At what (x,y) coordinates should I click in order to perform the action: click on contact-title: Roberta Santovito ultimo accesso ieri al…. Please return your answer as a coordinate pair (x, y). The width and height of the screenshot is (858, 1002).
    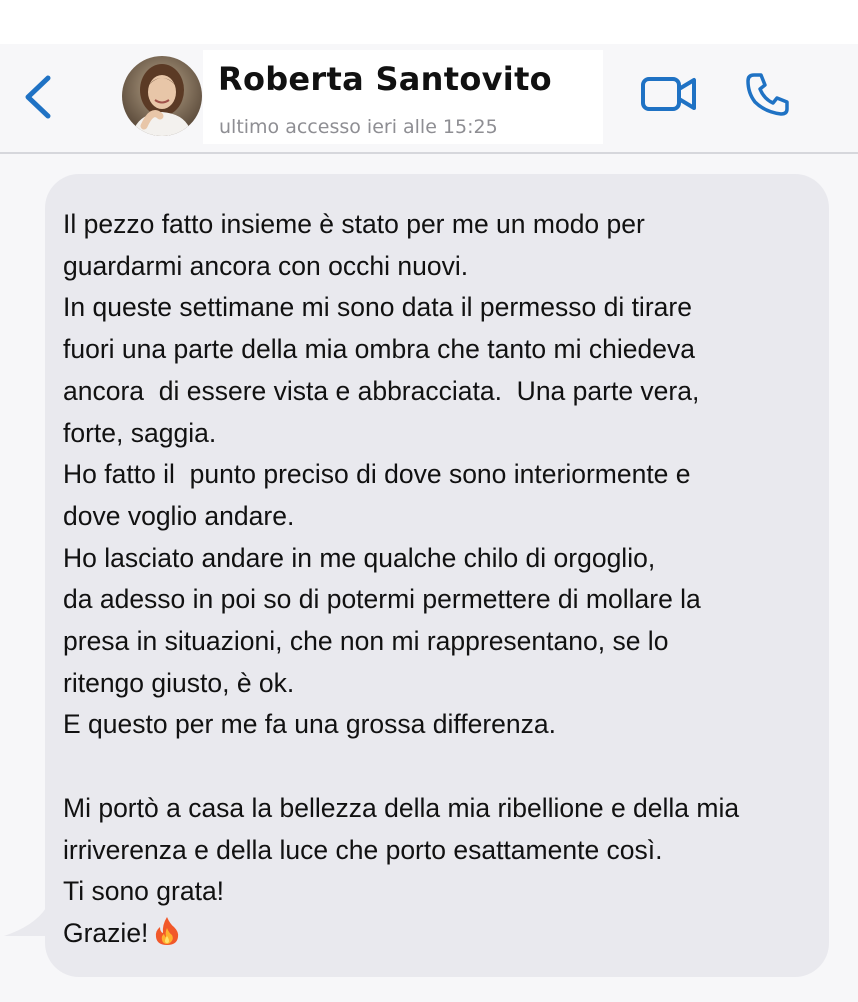
    Looking at the image, I should click on (403, 97).